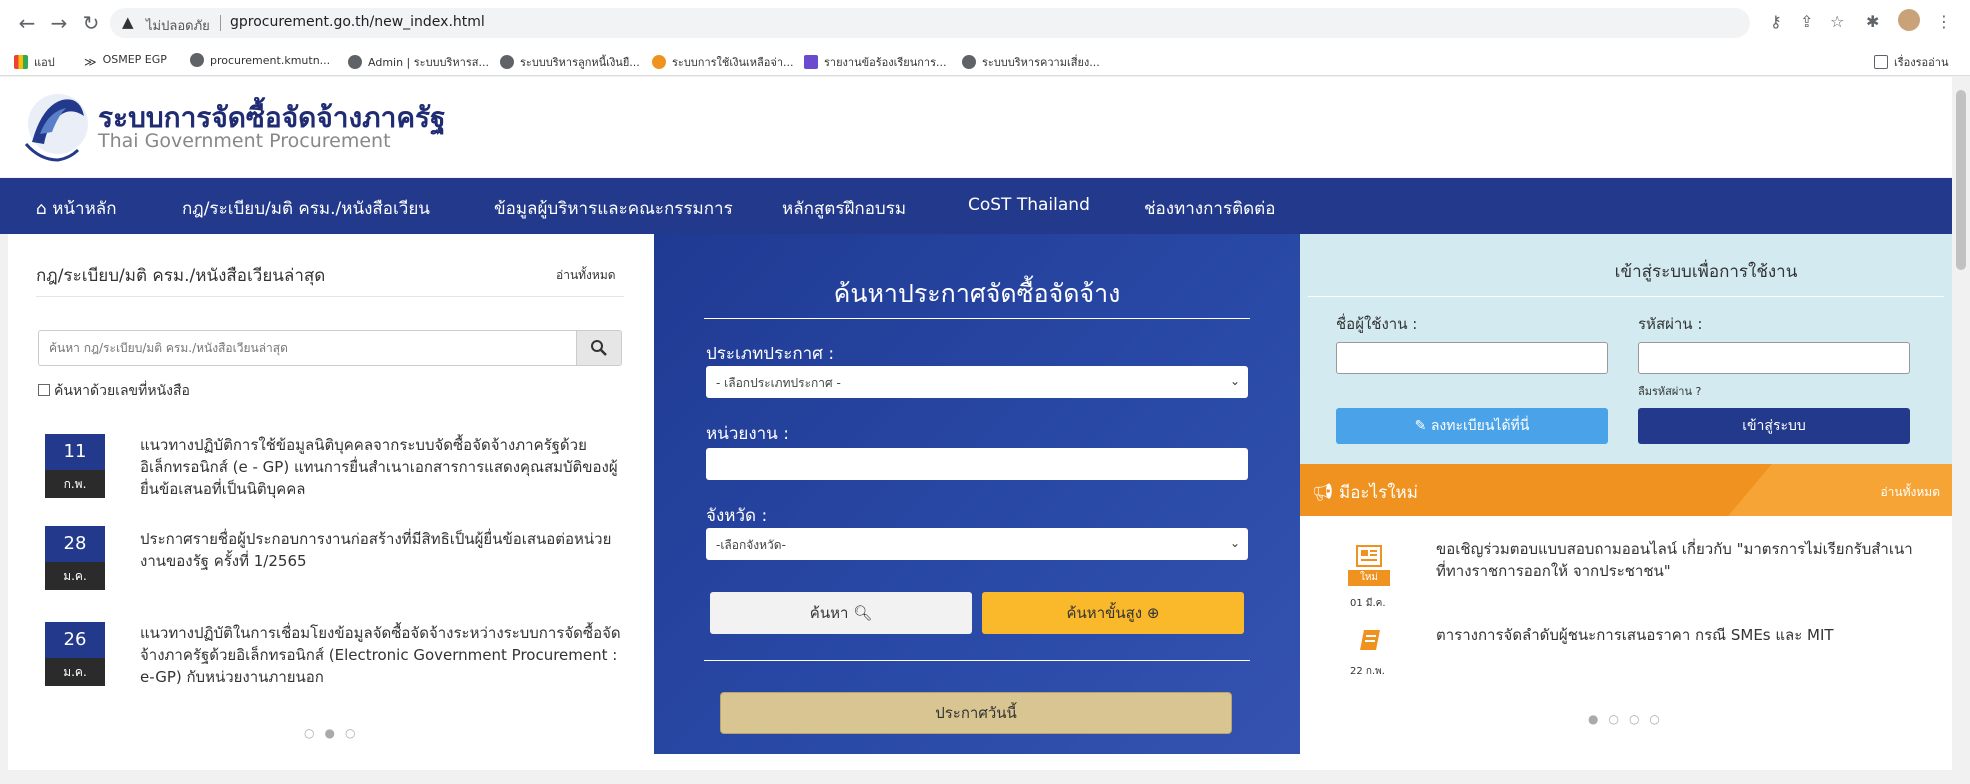  Describe the element at coordinates (977, 464) in the screenshot. I see `unit-input` at that location.